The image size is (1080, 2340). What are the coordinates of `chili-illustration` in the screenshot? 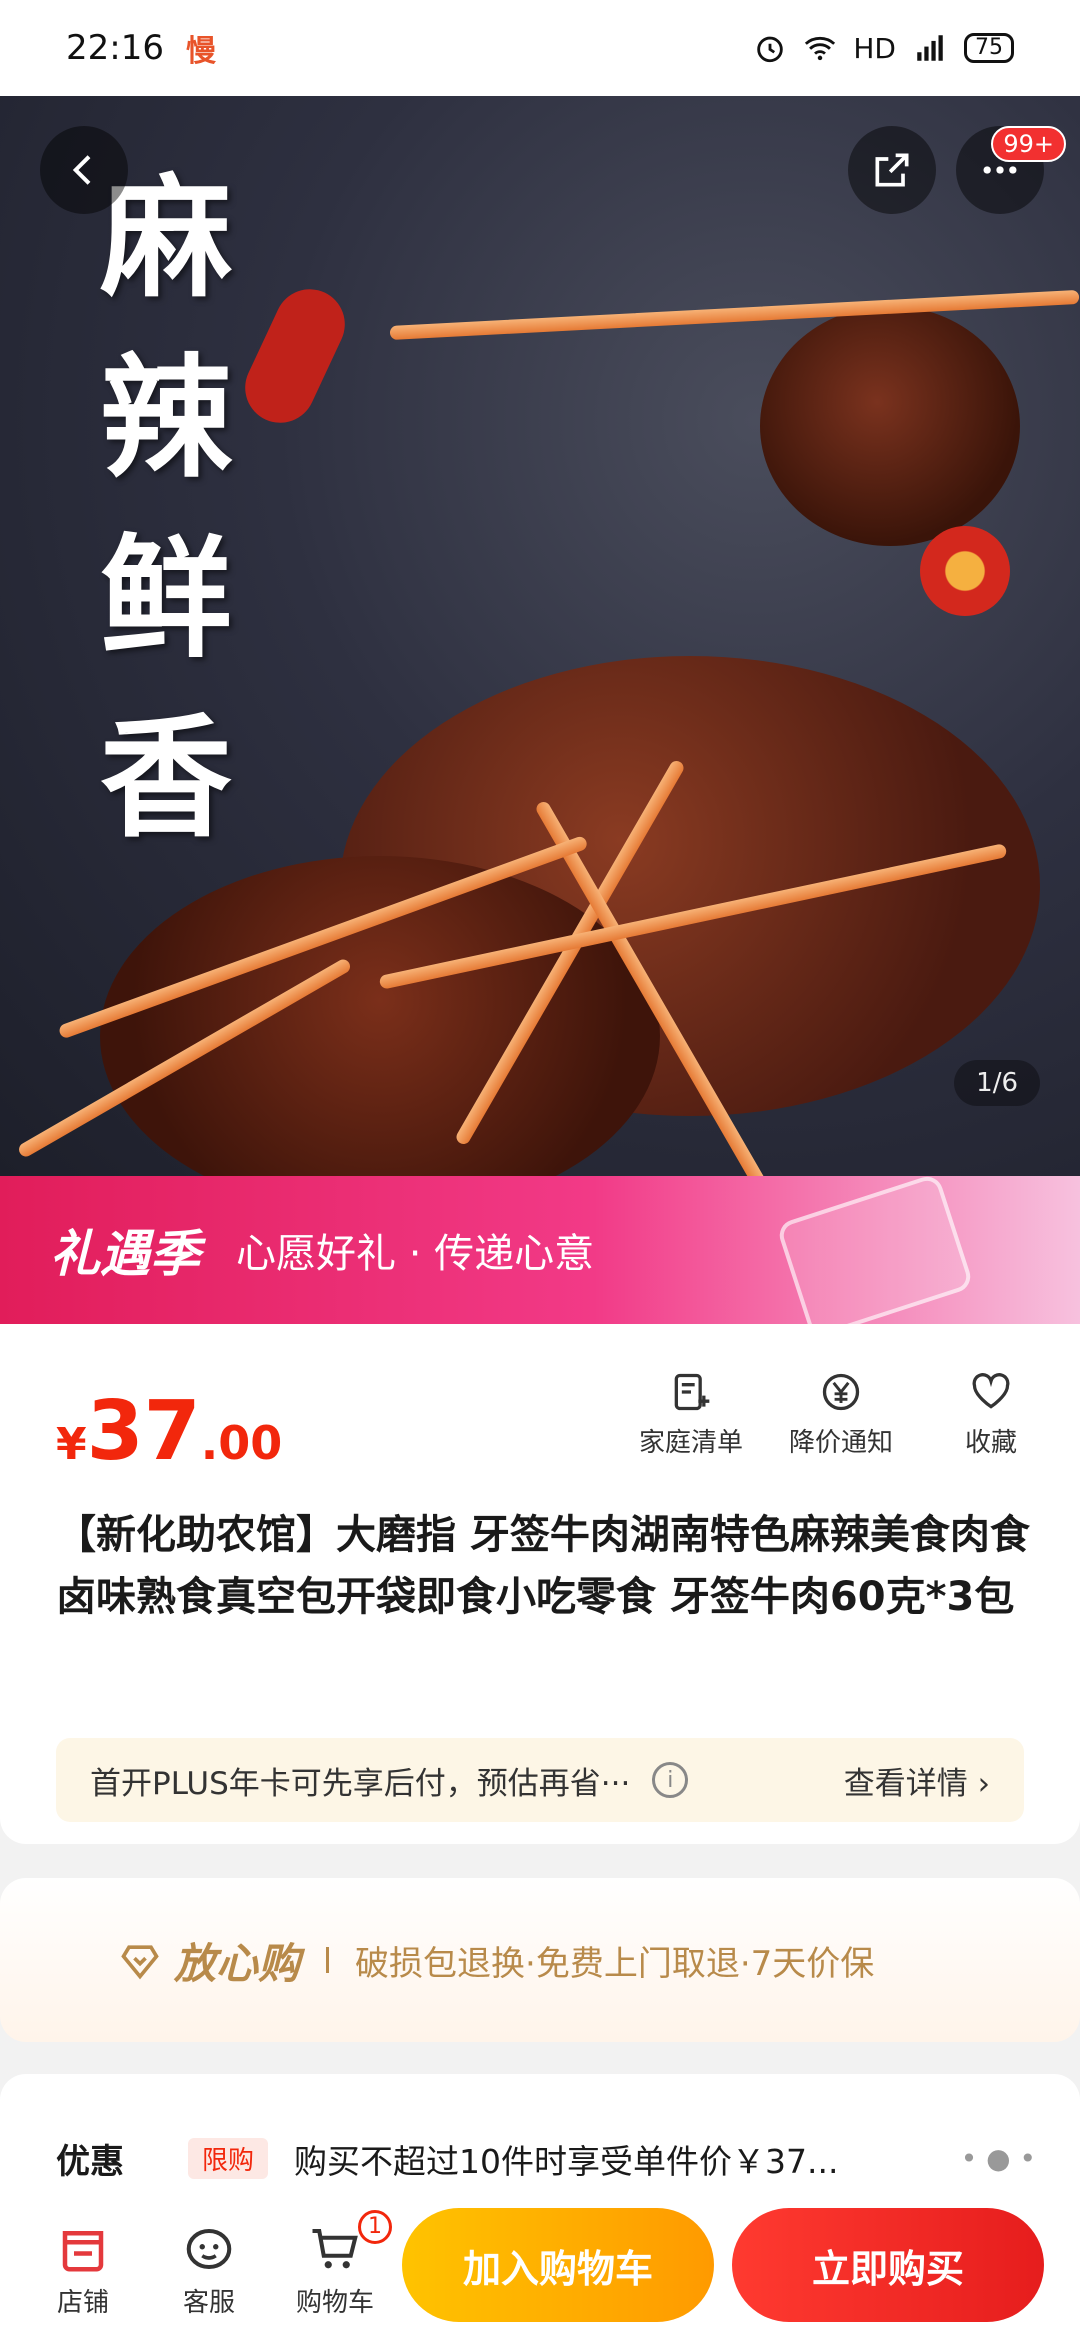 It's located at (295, 356).